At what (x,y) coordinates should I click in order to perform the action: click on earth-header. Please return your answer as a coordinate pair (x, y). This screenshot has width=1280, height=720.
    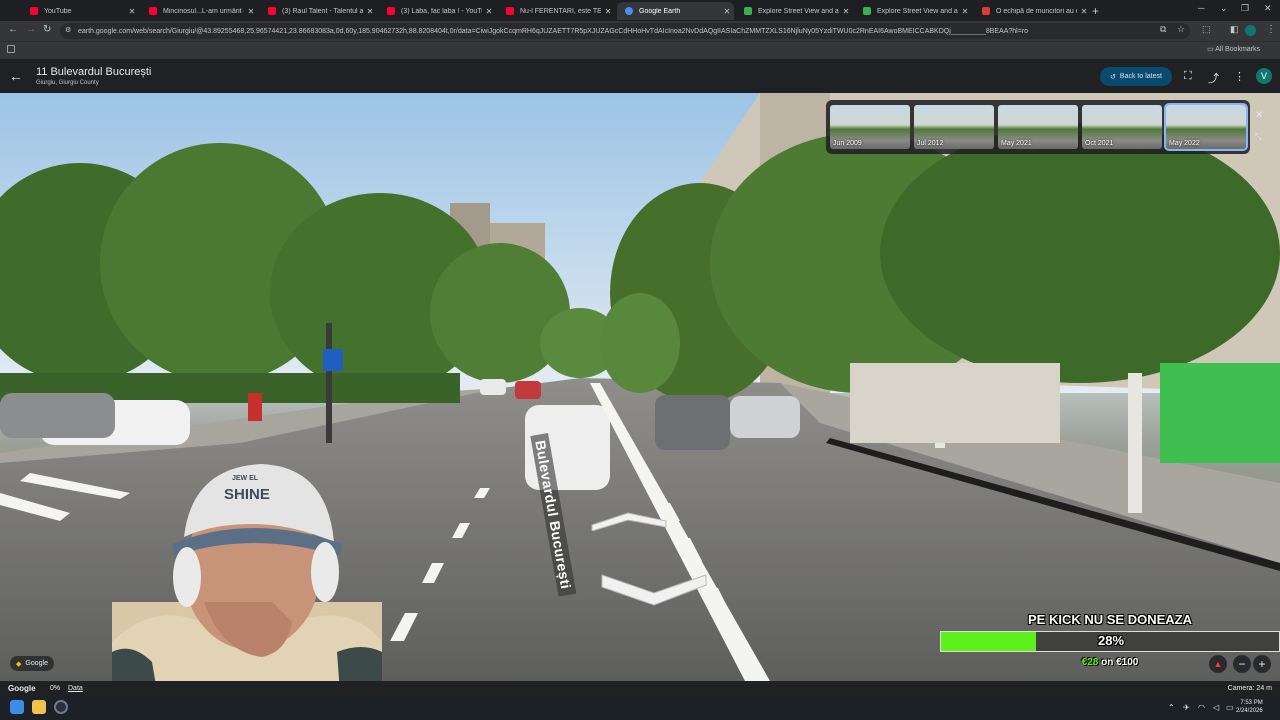
    Looking at the image, I should click on (640, 76).